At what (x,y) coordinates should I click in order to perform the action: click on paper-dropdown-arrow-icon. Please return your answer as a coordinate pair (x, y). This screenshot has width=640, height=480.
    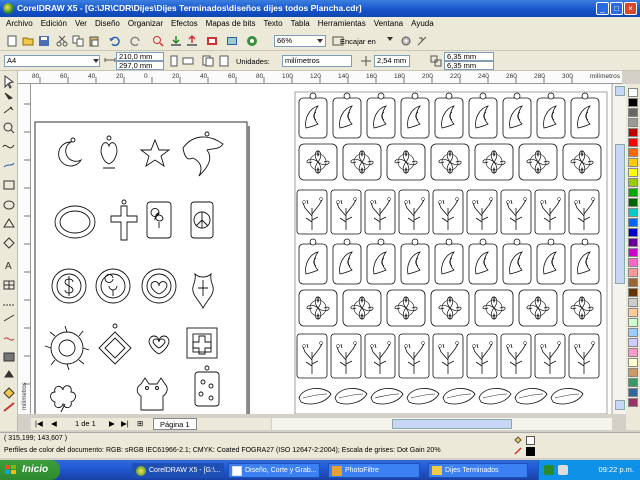
    Looking at the image, I should click on (96, 61).